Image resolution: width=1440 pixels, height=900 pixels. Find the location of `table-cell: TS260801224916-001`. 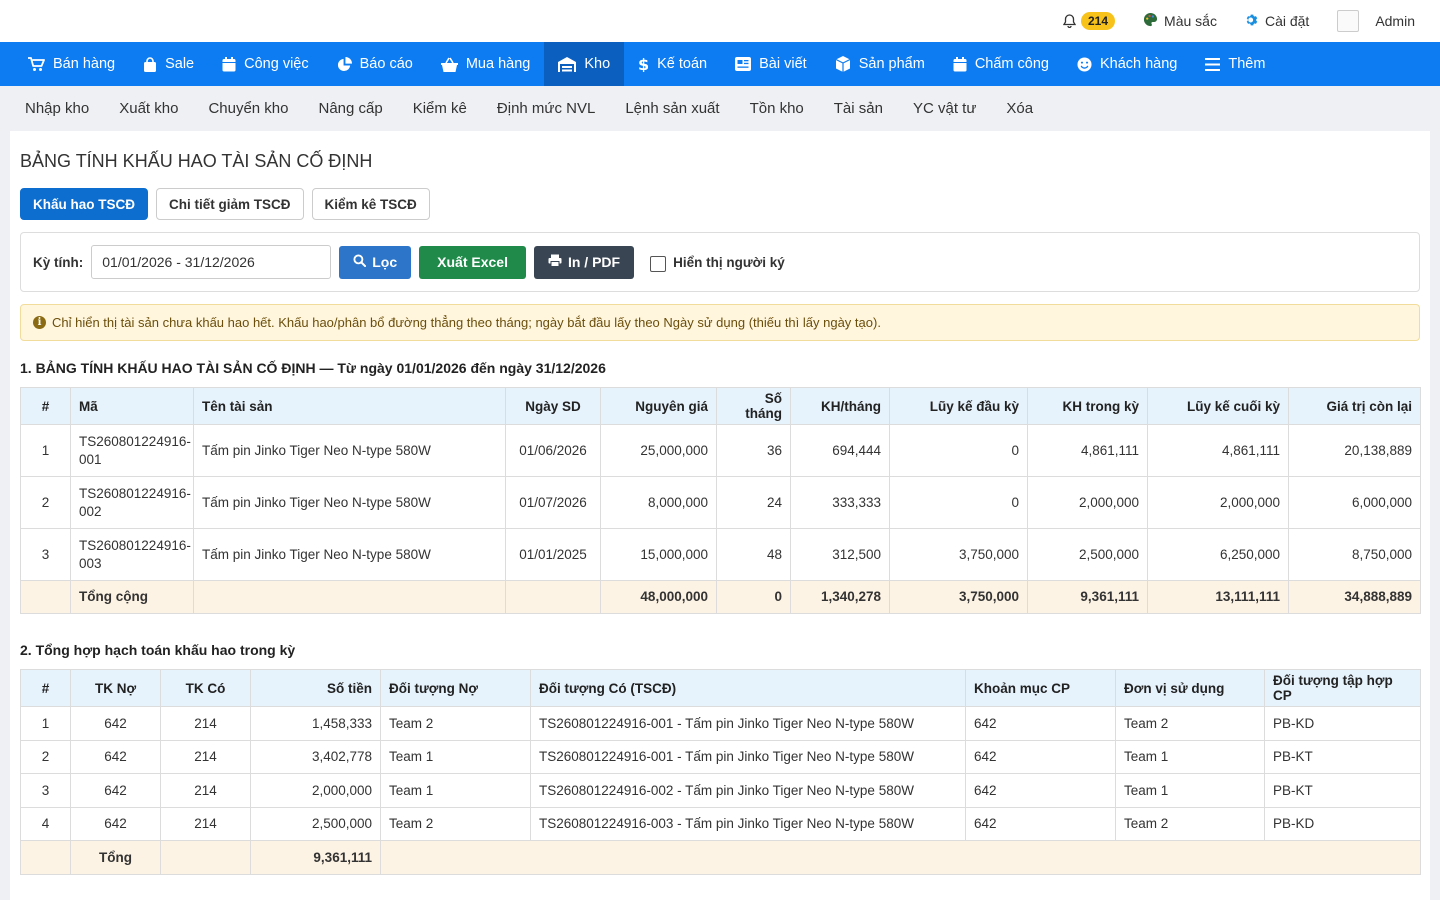

table-cell: TS260801224916-001 is located at coordinates (132, 450).